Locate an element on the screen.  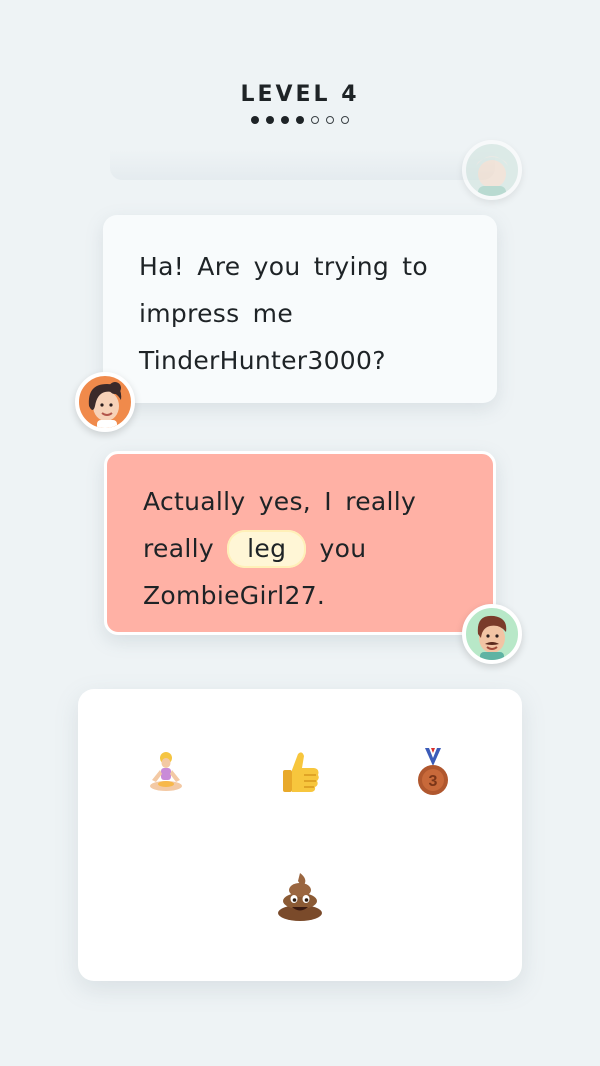
previous-message-fade is located at coordinates (302, 165).